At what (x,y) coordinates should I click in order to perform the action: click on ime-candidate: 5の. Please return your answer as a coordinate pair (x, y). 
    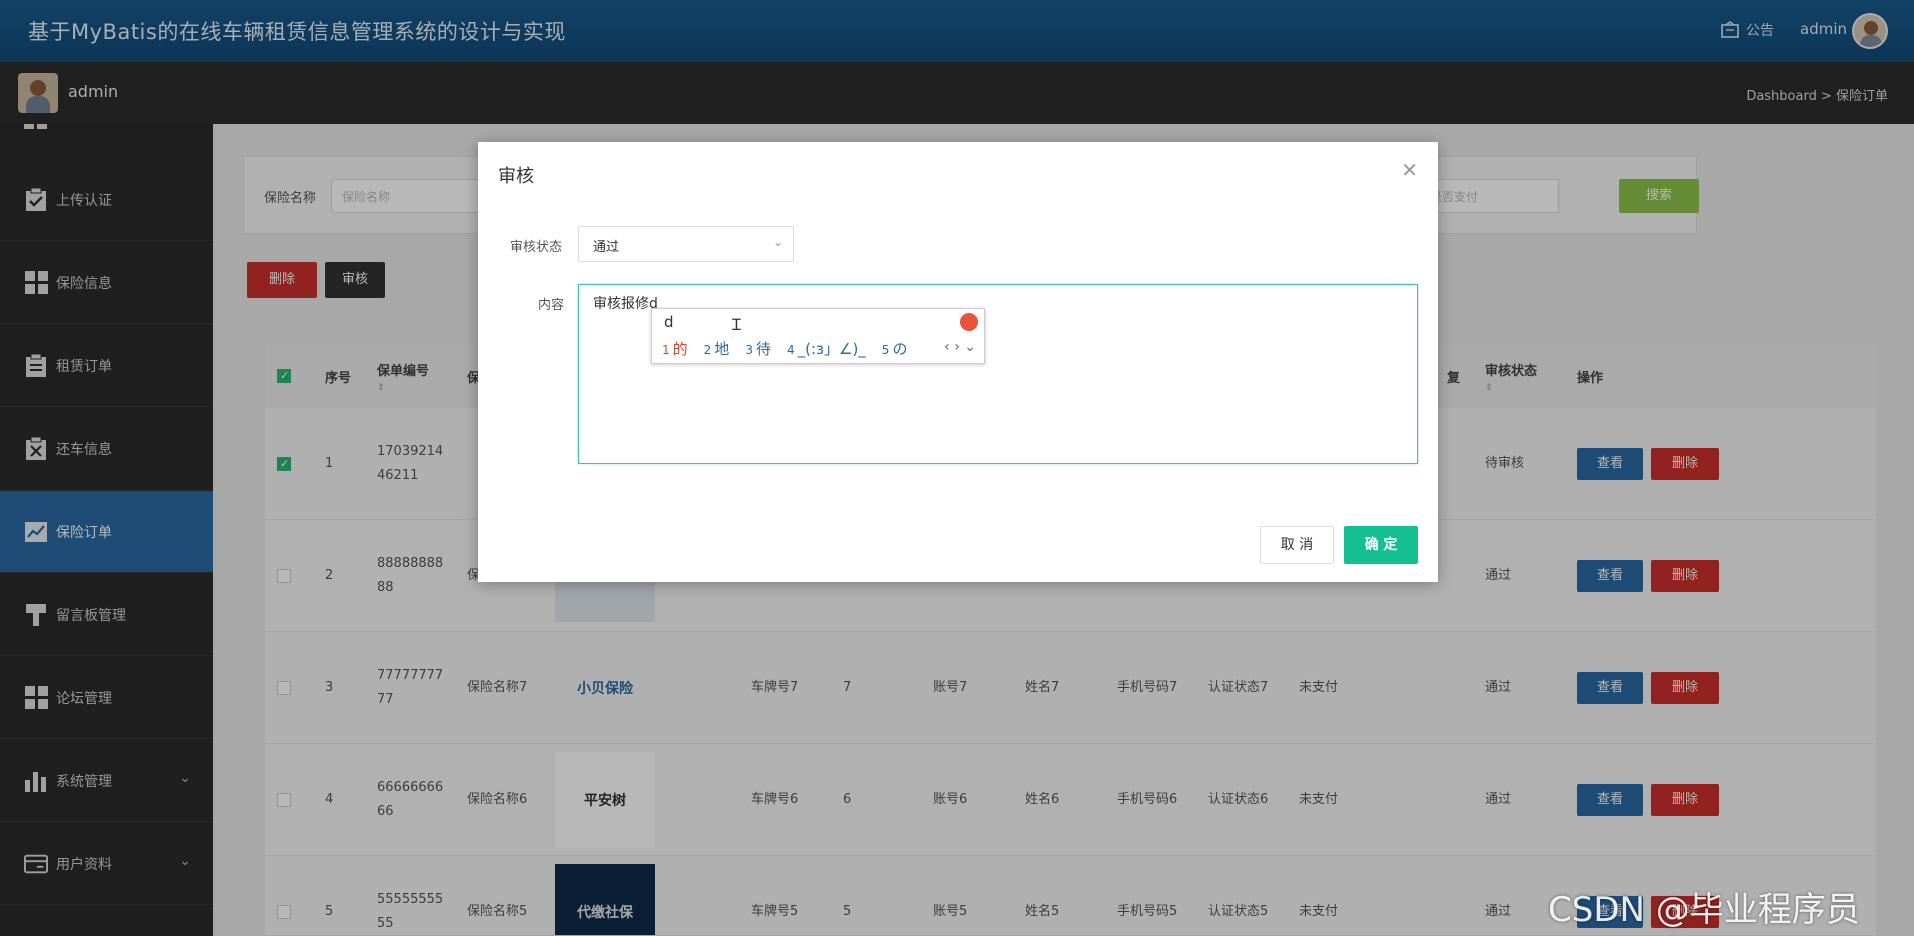
    Looking at the image, I should click on (895, 348).